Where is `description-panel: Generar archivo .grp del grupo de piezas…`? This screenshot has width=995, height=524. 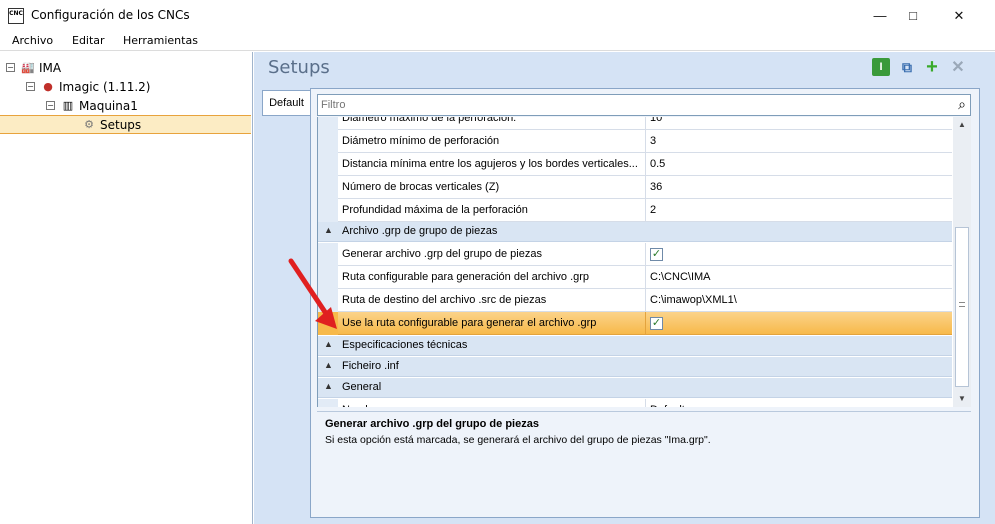 description-panel: Generar archivo .grp del grupo de piezas… is located at coordinates (644, 451).